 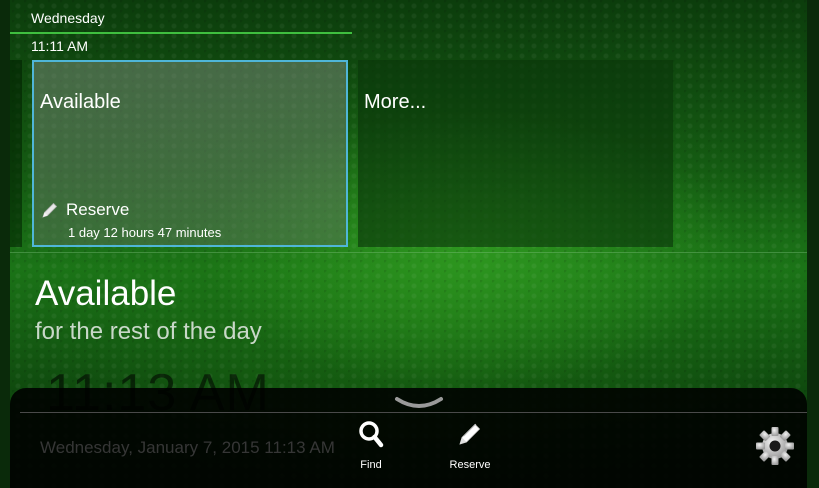 What do you see at coordinates (813, 244) in the screenshot?
I see `right-frame` at bounding box center [813, 244].